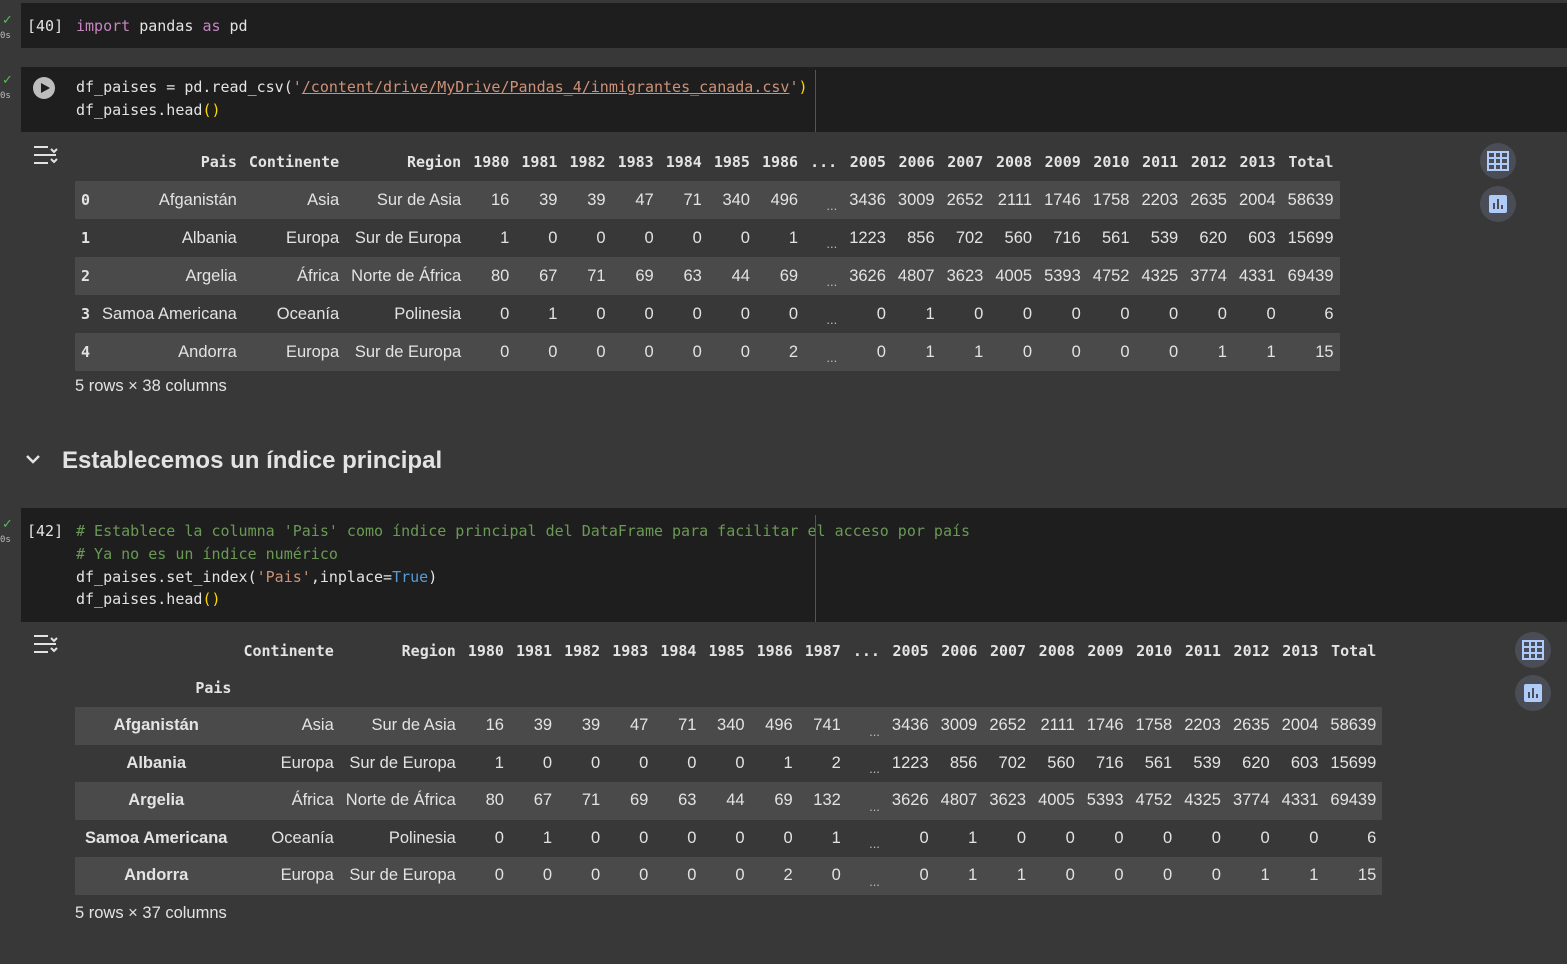 The height and width of the screenshot is (964, 1567). I want to click on column-header: Total, so click(1311, 162).